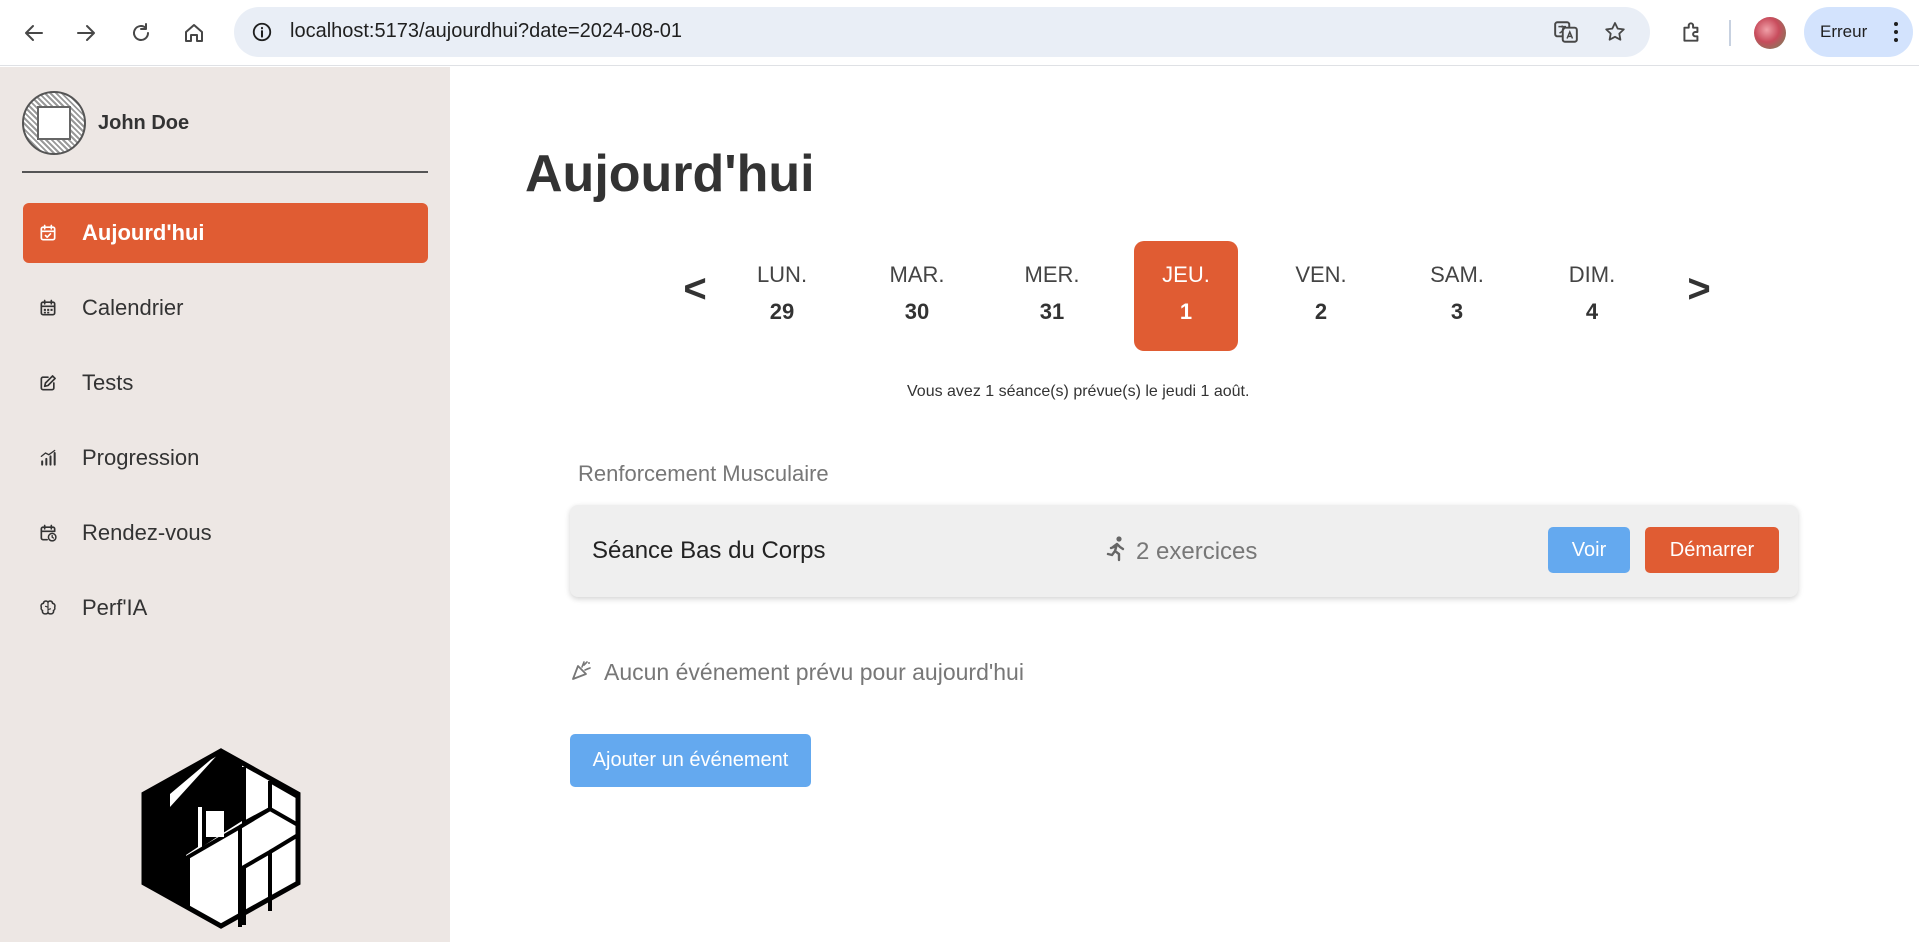  What do you see at coordinates (1321, 311) in the screenshot?
I see `day-number: 2` at bounding box center [1321, 311].